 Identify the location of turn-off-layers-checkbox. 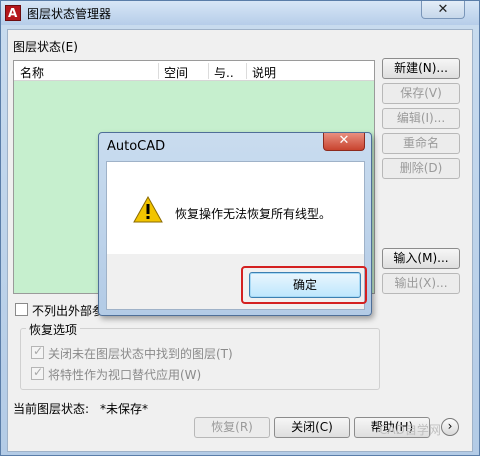
(37, 351).